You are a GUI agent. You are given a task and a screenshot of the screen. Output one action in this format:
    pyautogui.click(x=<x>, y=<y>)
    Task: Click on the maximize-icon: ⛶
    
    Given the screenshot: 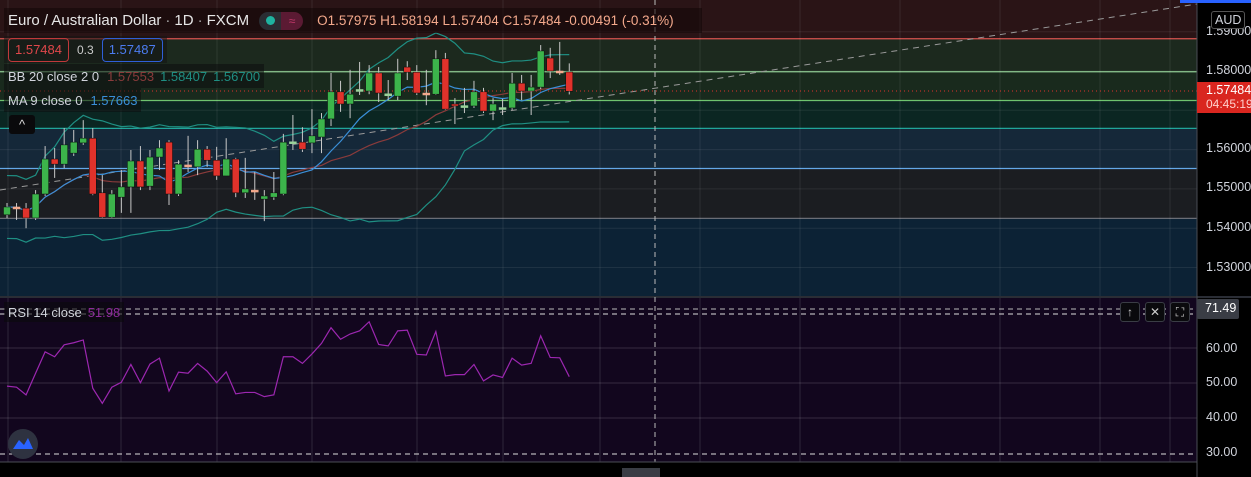 What is the action you would take?
    pyautogui.click(x=1180, y=311)
    